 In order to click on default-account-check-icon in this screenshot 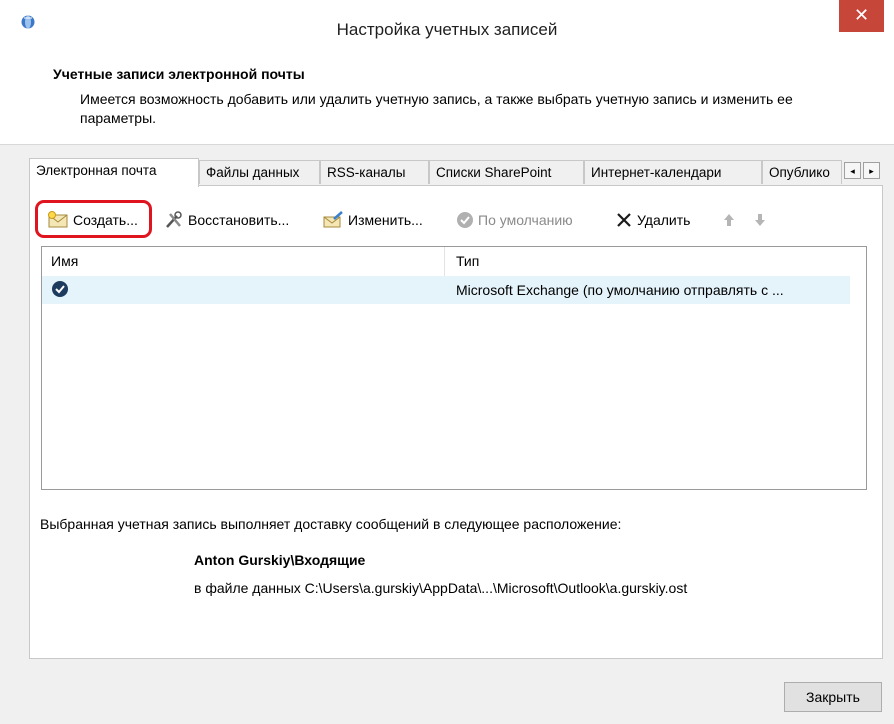, I will do `click(60, 289)`.